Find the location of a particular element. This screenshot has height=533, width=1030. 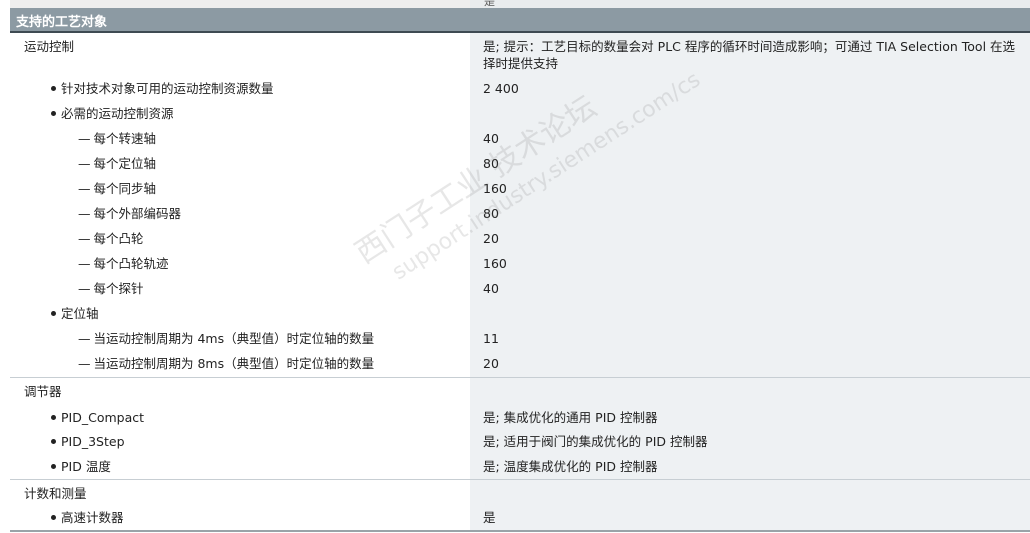

row-label: 计数和测量 is located at coordinates (55, 493).